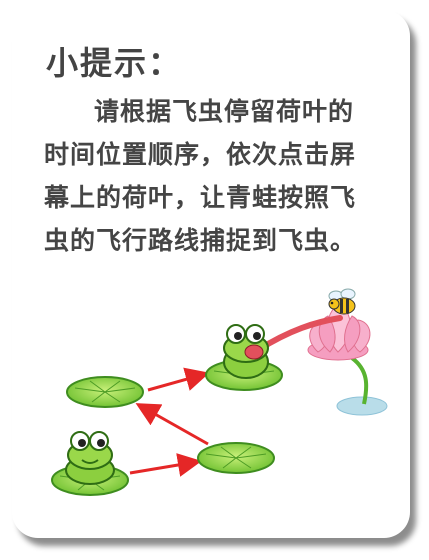 Image resolution: width=429 pixels, height=560 pixels. What do you see at coordinates (105, 392) in the screenshot?
I see `lily-pad-top-left` at bounding box center [105, 392].